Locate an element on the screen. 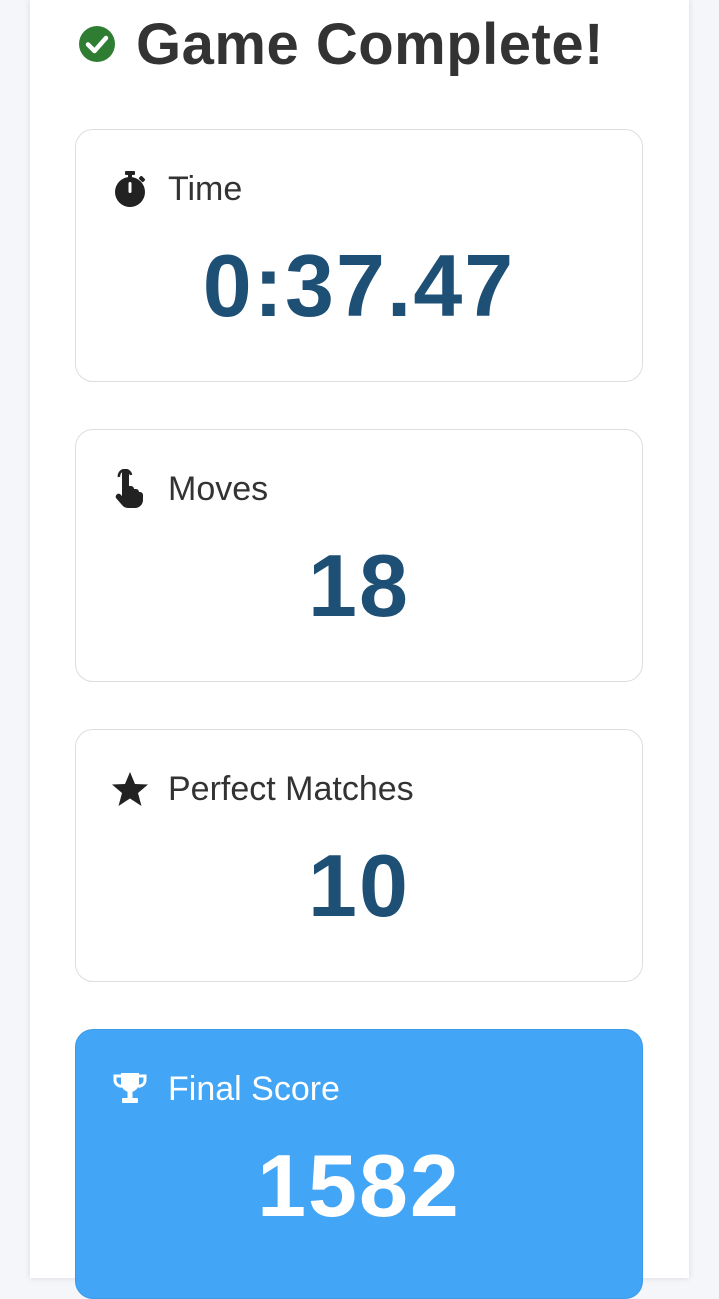 The width and height of the screenshot is (719, 1299). moves-value: 18 is located at coordinates (359, 585).